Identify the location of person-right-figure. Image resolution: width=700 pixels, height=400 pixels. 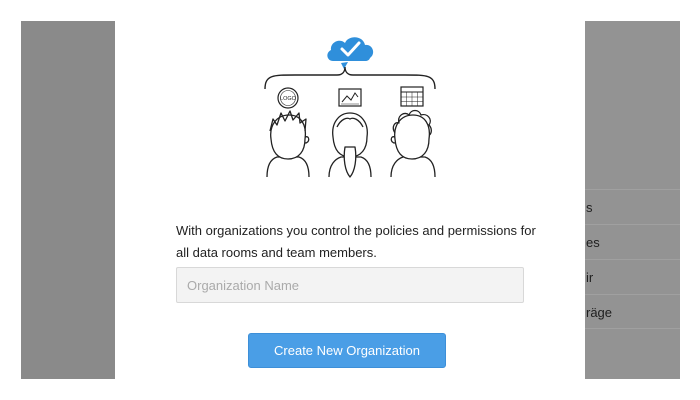
(413, 143).